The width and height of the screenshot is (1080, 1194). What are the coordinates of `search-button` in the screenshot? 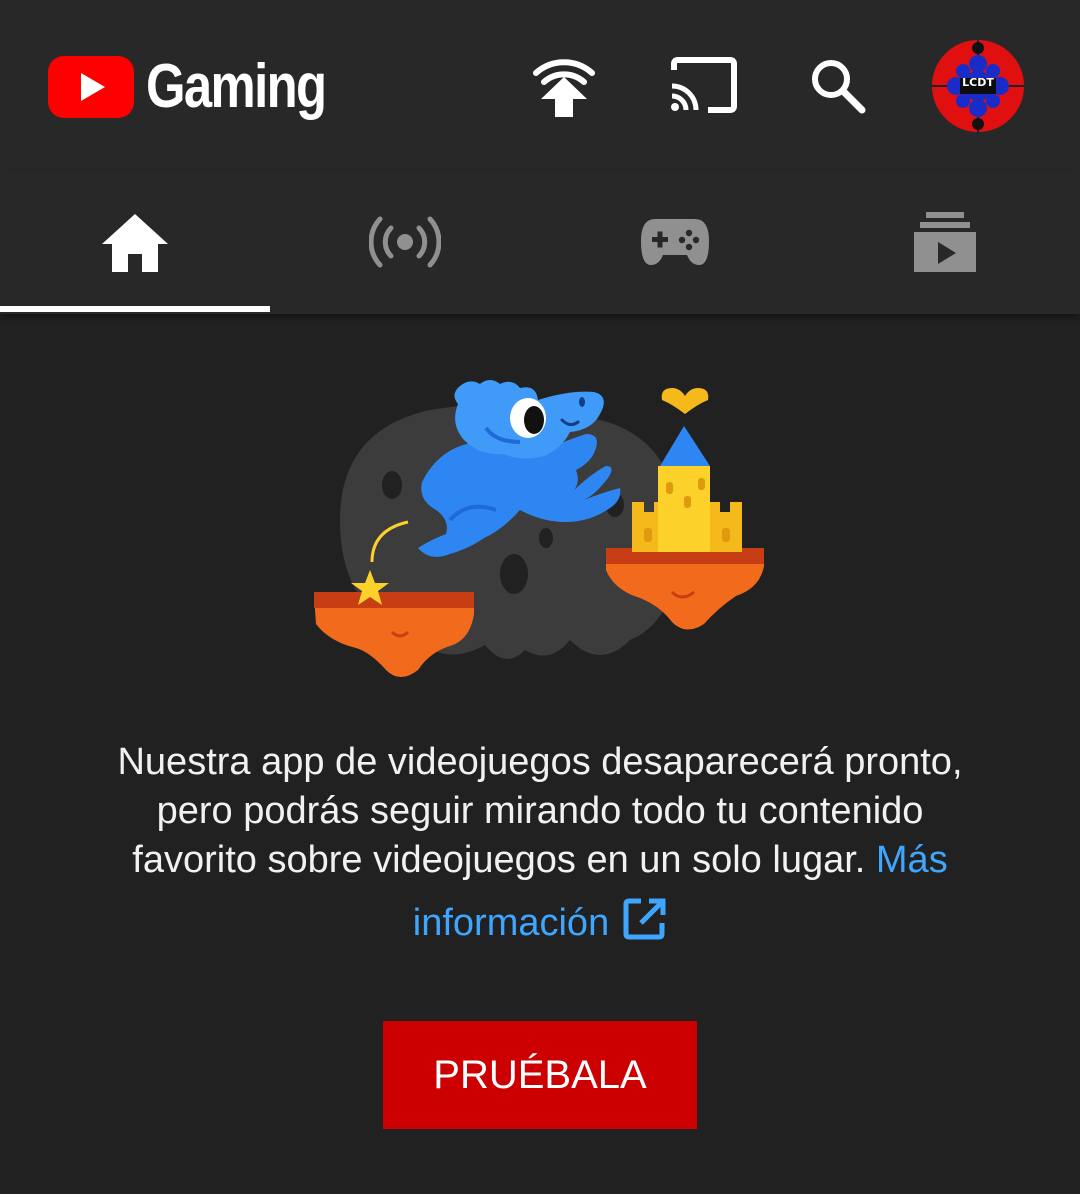 It's located at (838, 86).